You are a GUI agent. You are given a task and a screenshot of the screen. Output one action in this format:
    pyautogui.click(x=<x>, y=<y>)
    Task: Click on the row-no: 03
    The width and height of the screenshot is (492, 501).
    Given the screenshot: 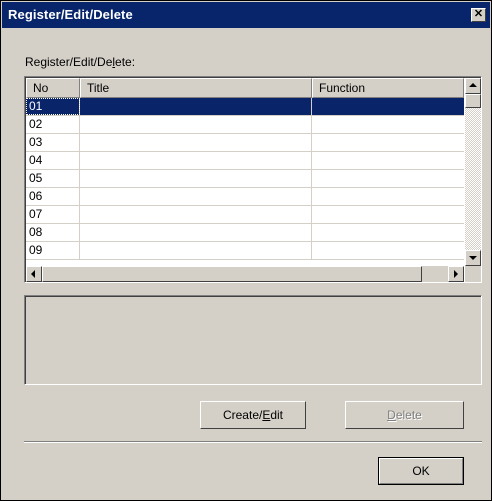 What is the action you would take?
    pyautogui.click(x=53, y=142)
    